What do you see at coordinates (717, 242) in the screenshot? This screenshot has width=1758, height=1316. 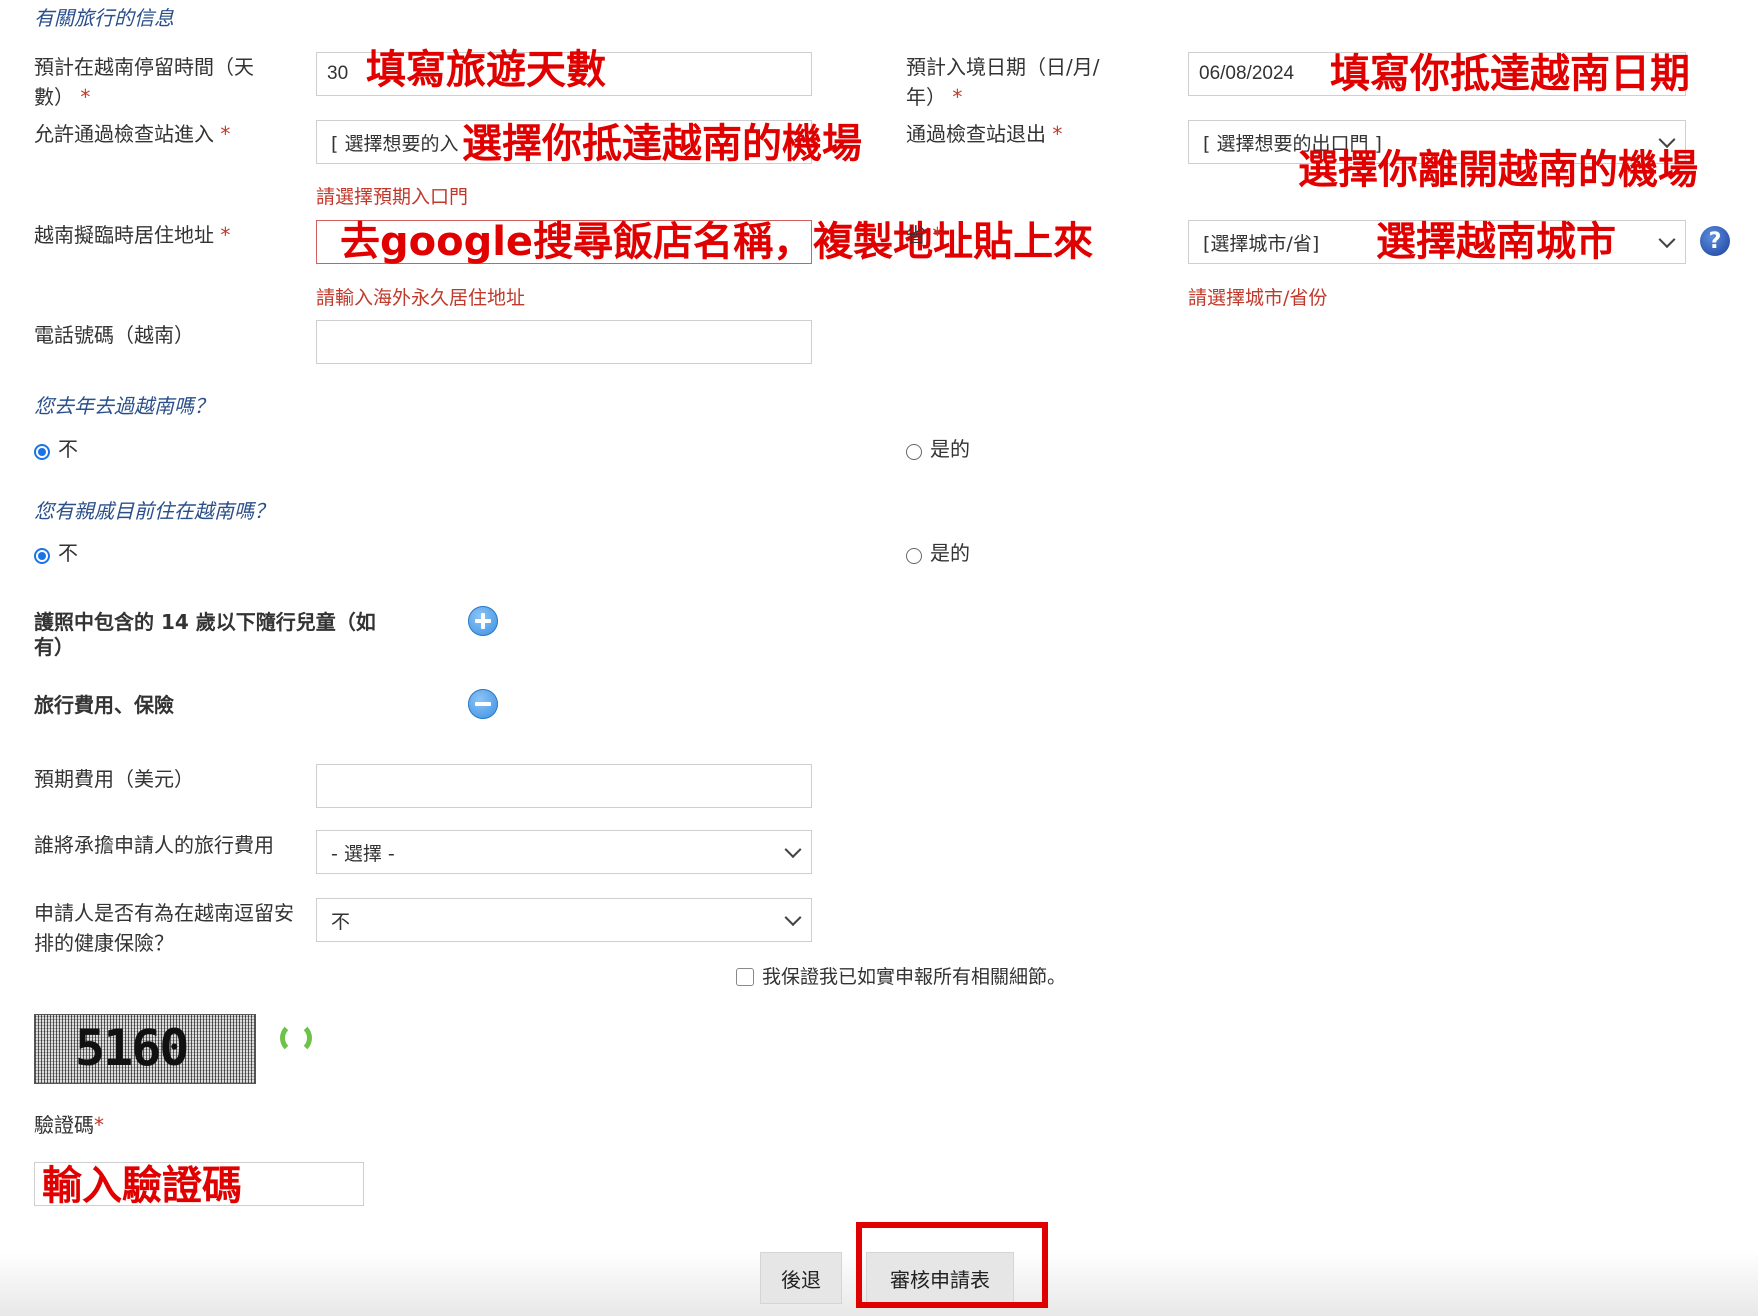 I see `annotation-temp-address: 去google搜尋飯店名稱，複製地址貼上來` at bounding box center [717, 242].